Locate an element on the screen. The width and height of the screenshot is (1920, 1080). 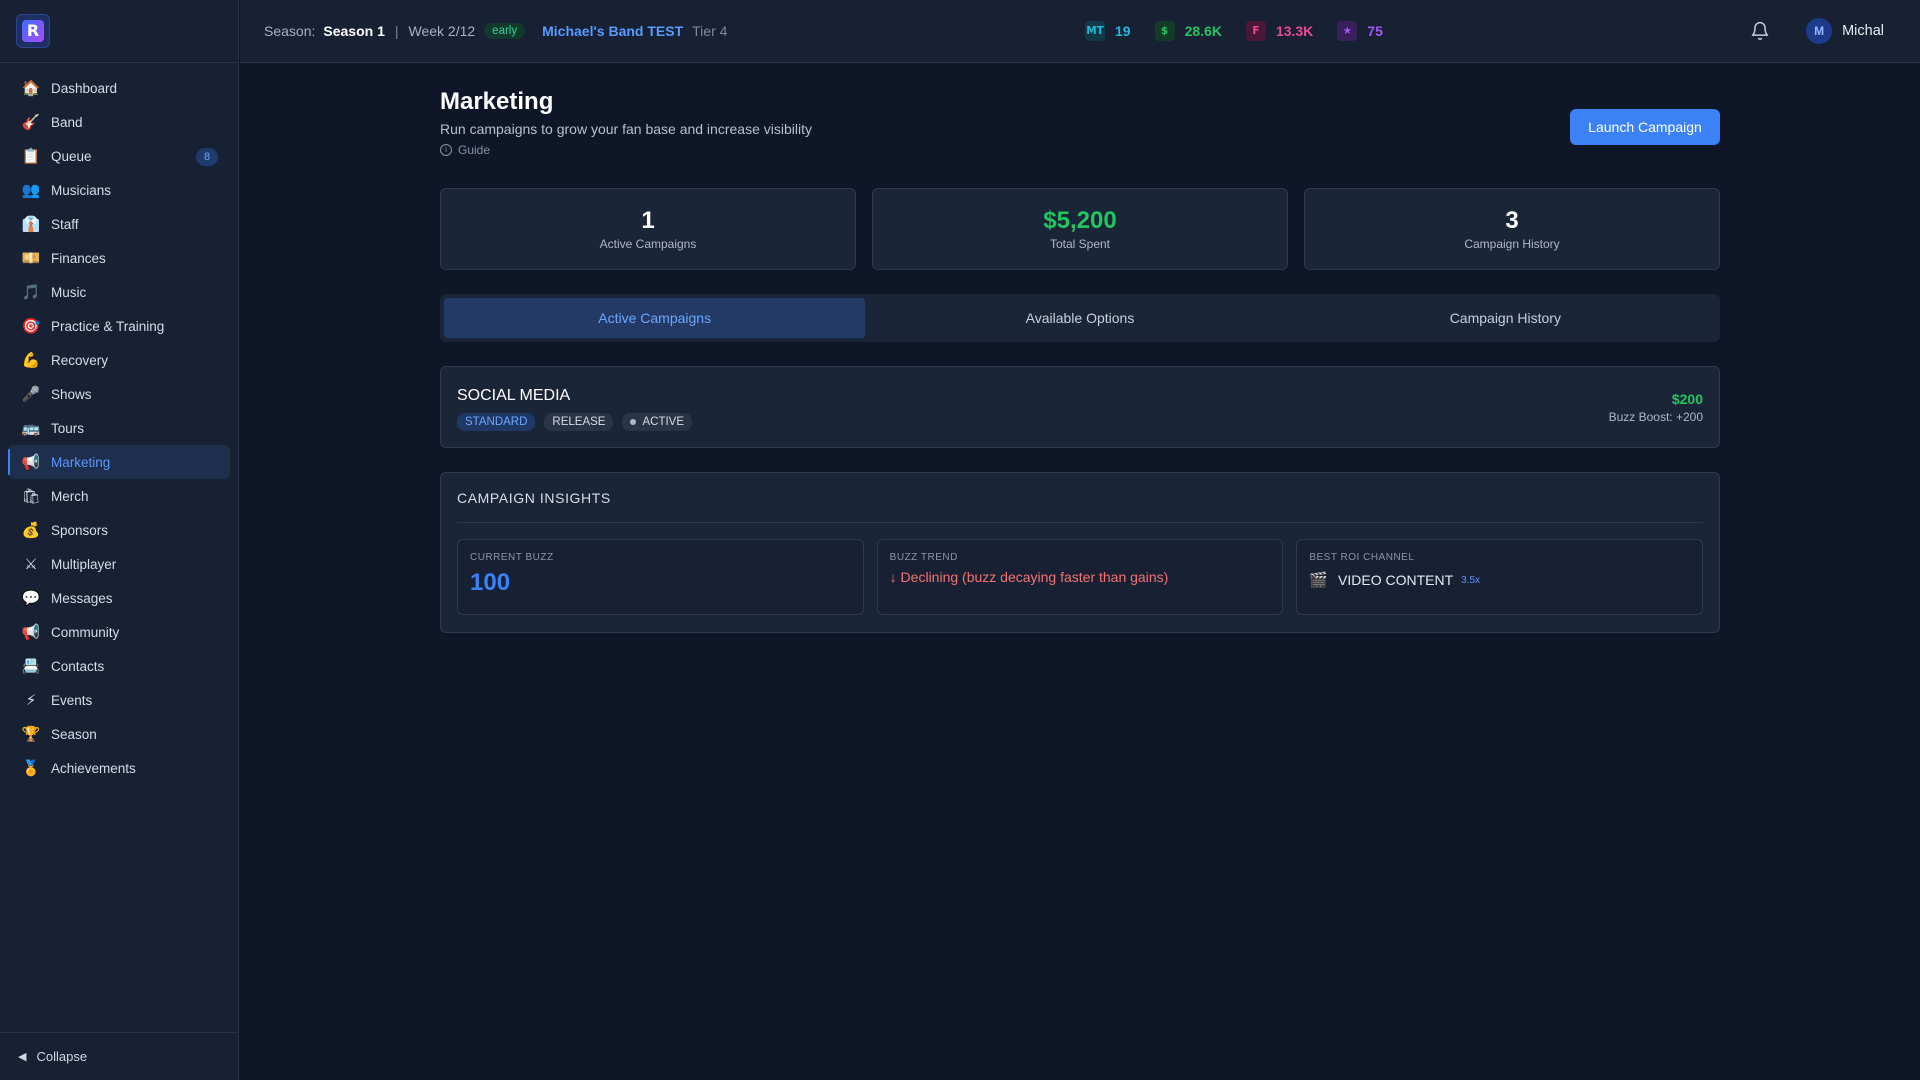
sidebar-item-community: 📢 Community is located at coordinates (119, 632).